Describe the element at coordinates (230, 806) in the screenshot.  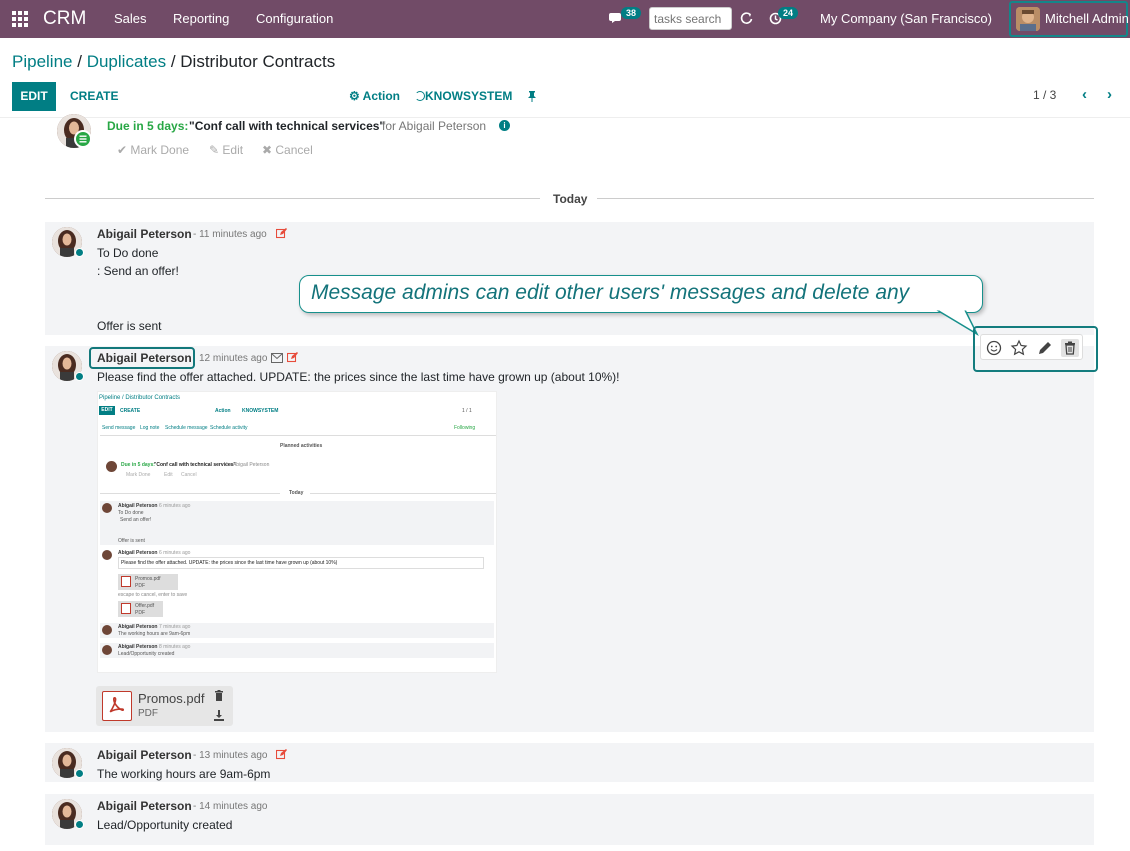
I see `message-time: - 14 minutes ago` at that location.